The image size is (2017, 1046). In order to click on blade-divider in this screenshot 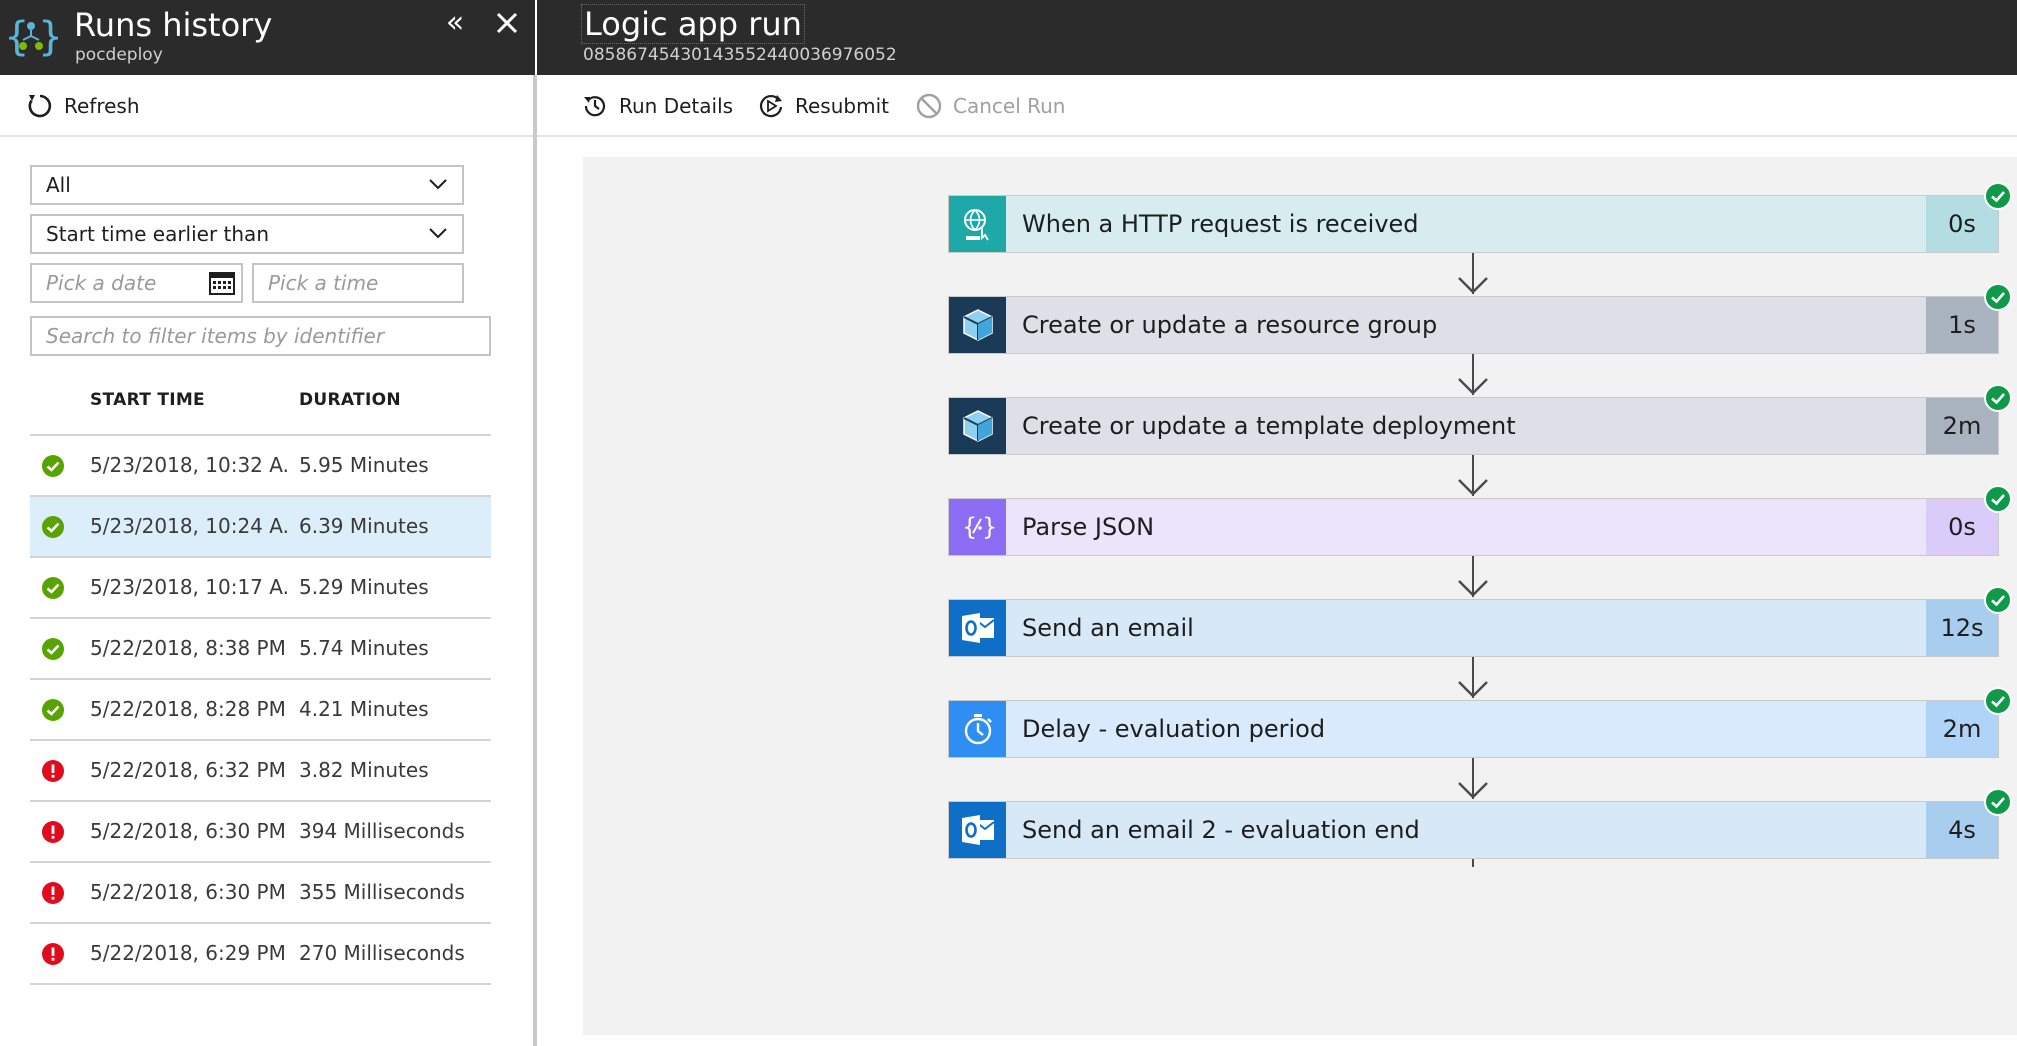, I will do `click(535, 560)`.